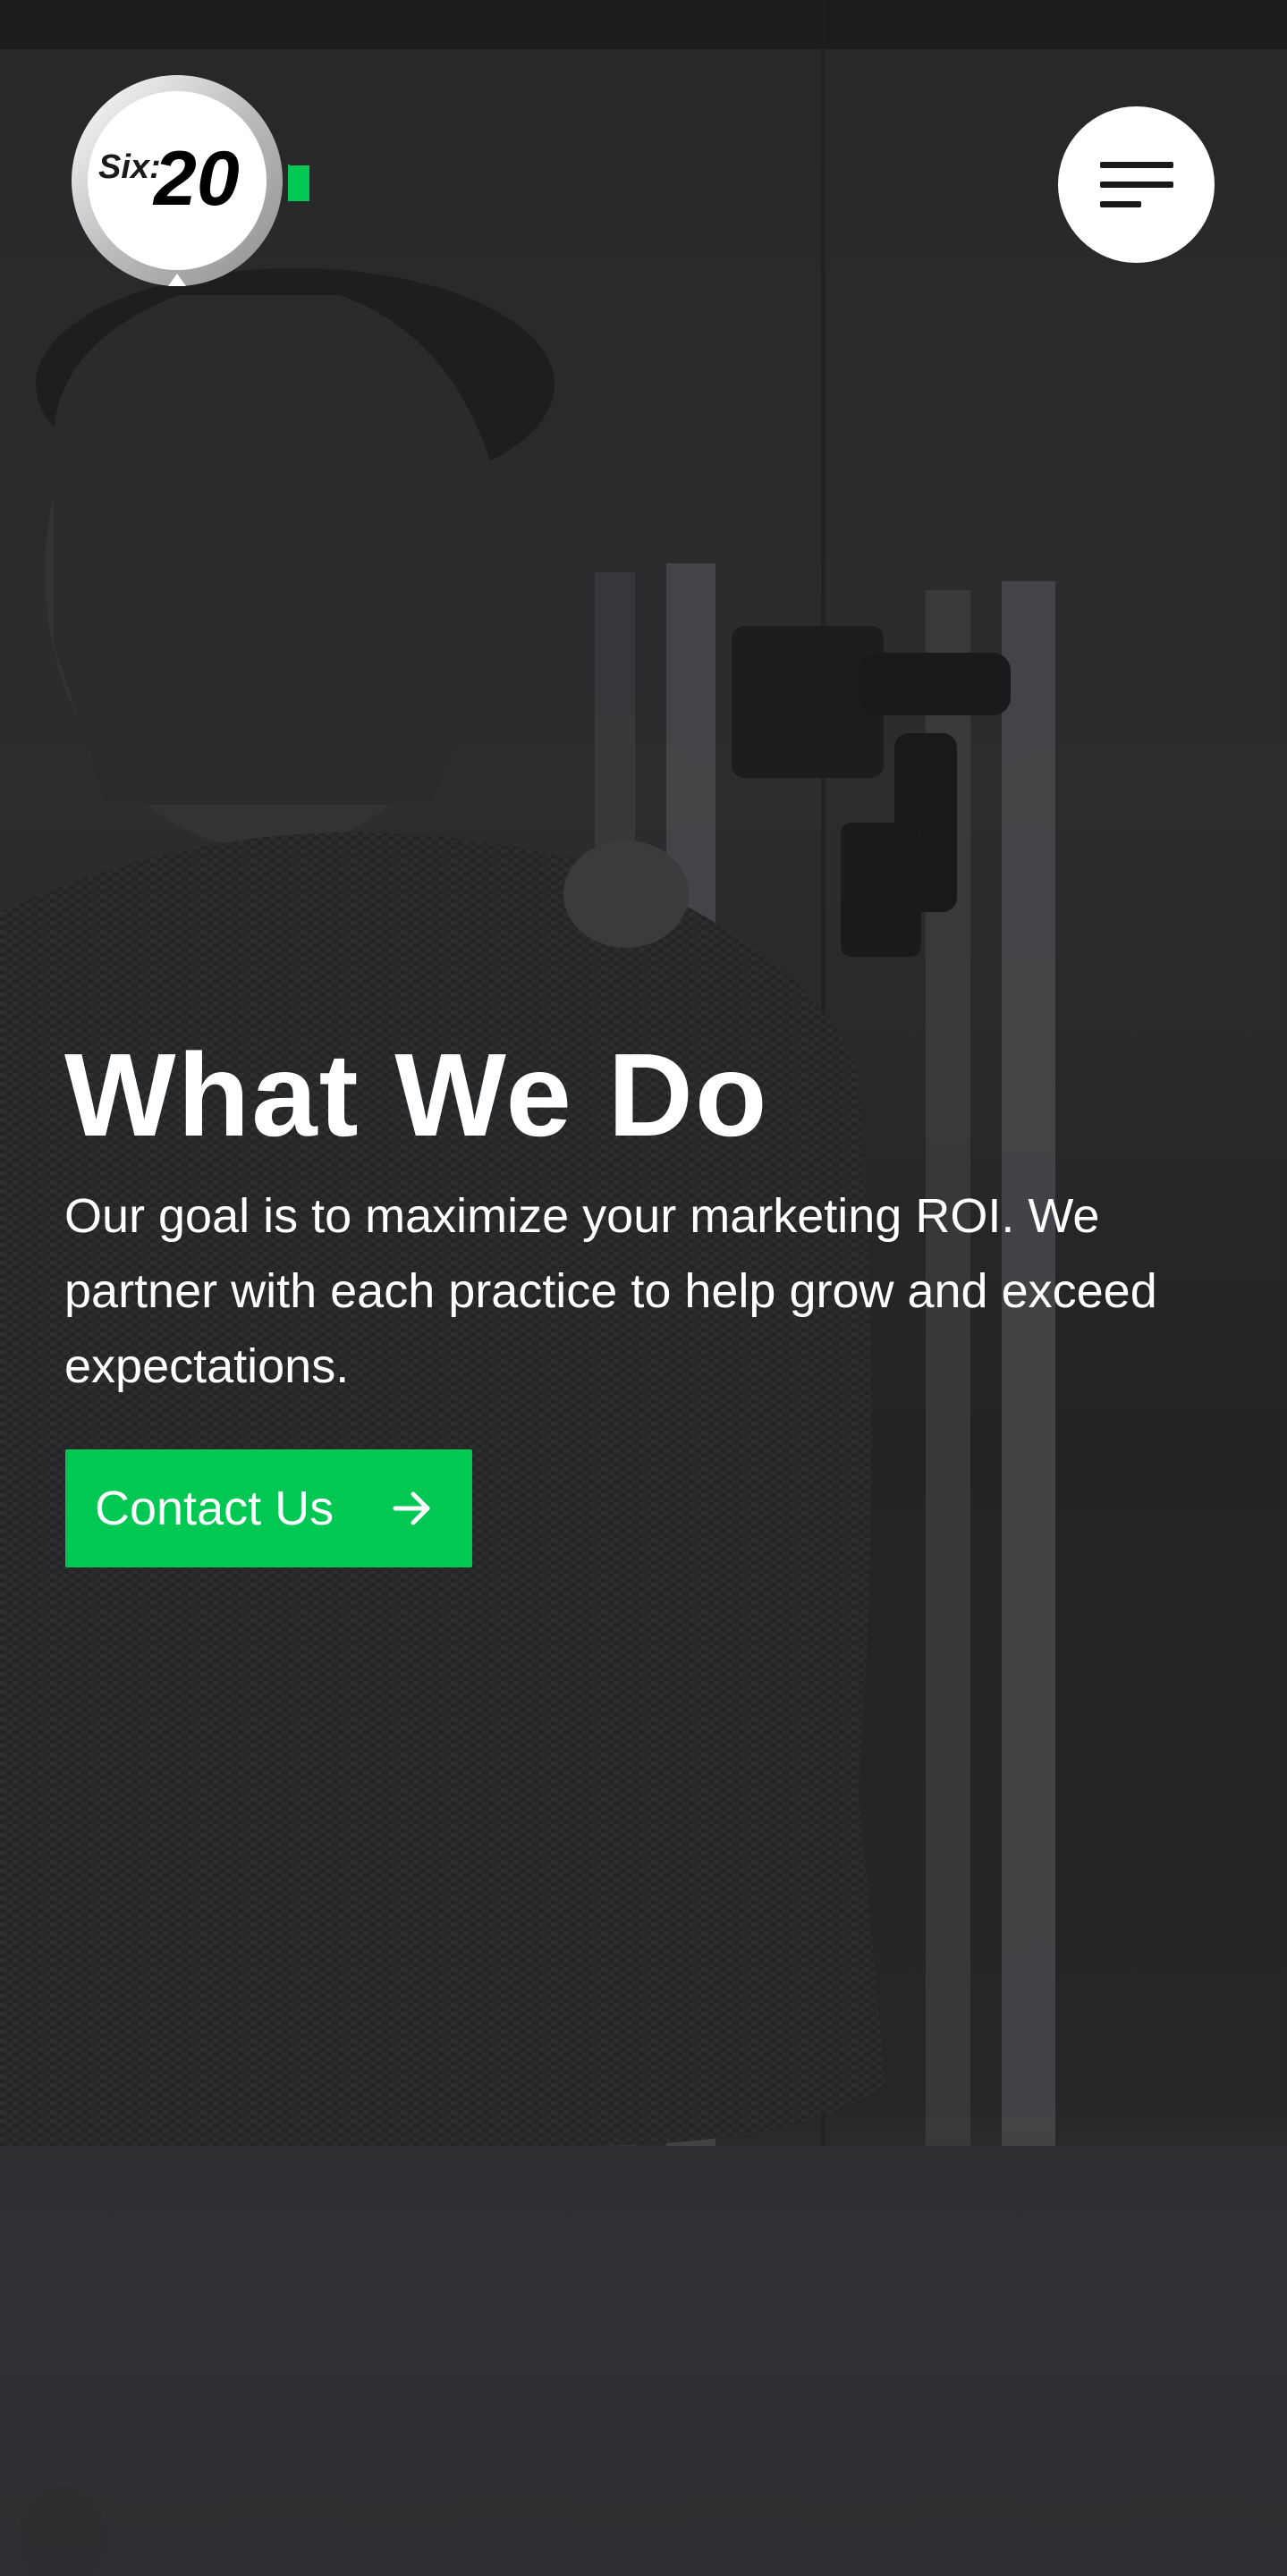 Image resolution: width=1287 pixels, height=2576 pixels. What do you see at coordinates (298, 183) in the screenshot?
I see `logo-accent-bar` at bounding box center [298, 183].